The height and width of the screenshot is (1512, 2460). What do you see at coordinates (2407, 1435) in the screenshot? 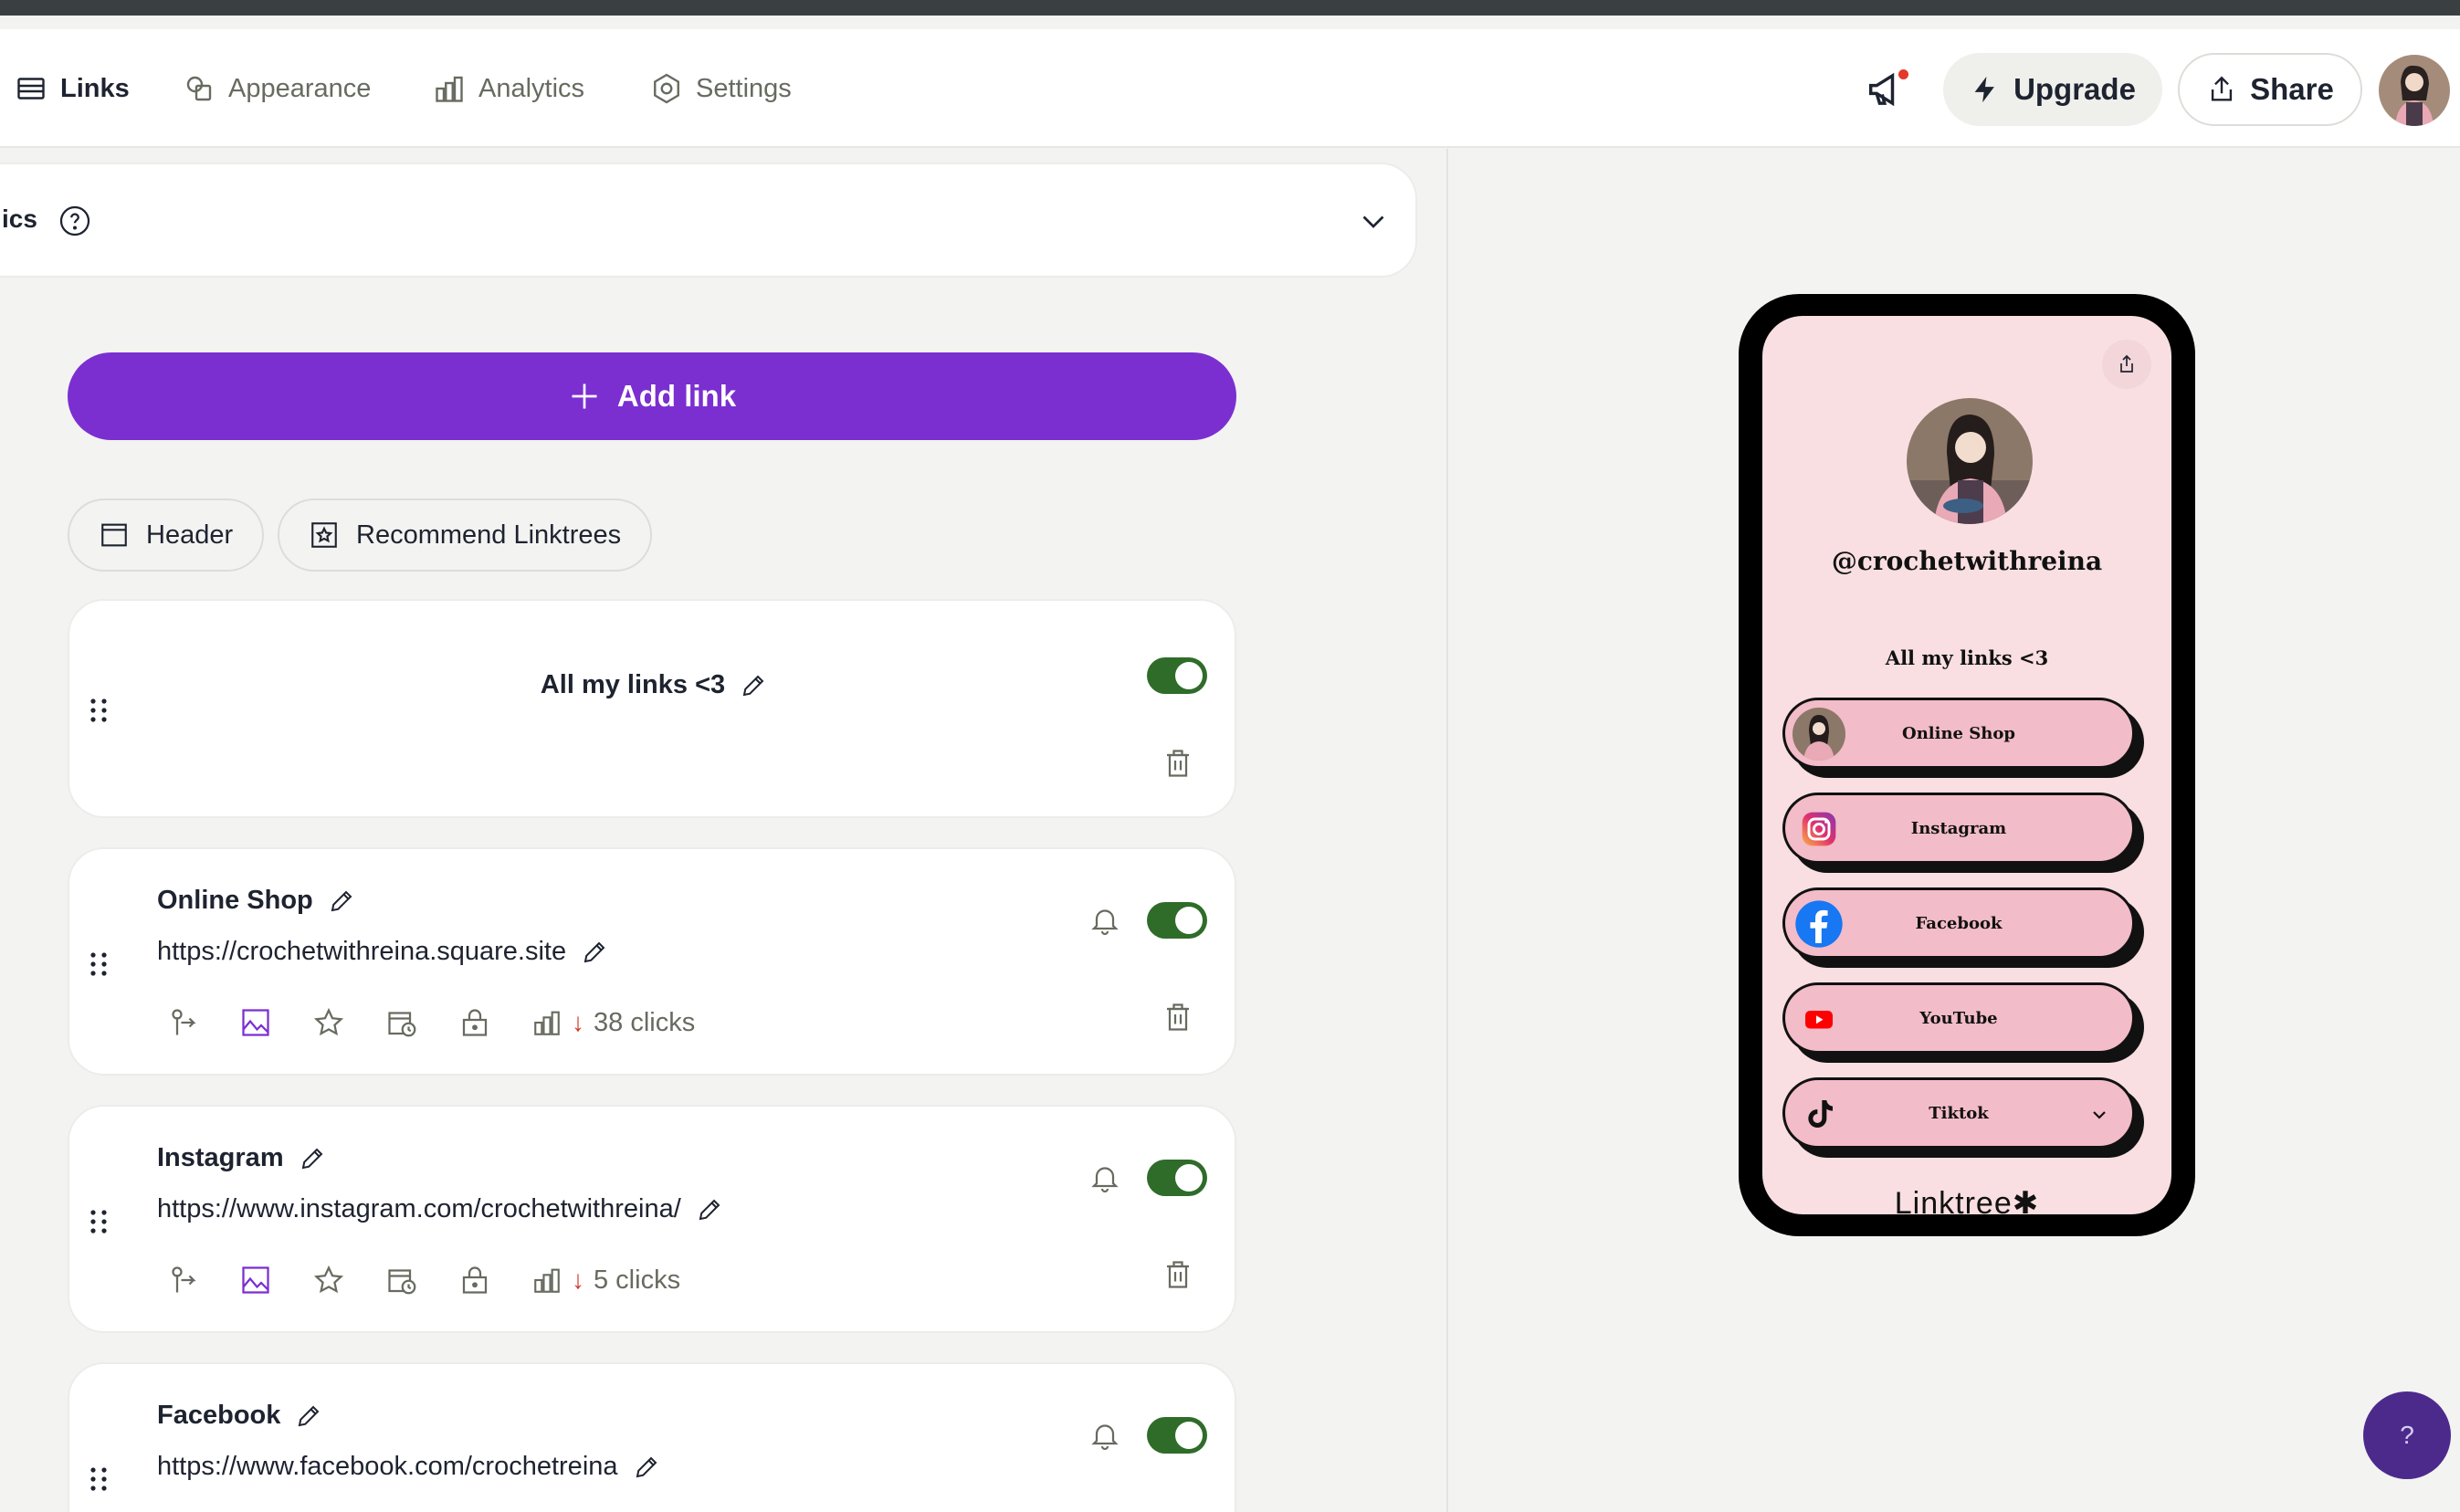
I see `help-button: ?` at bounding box center [2407, 1435].